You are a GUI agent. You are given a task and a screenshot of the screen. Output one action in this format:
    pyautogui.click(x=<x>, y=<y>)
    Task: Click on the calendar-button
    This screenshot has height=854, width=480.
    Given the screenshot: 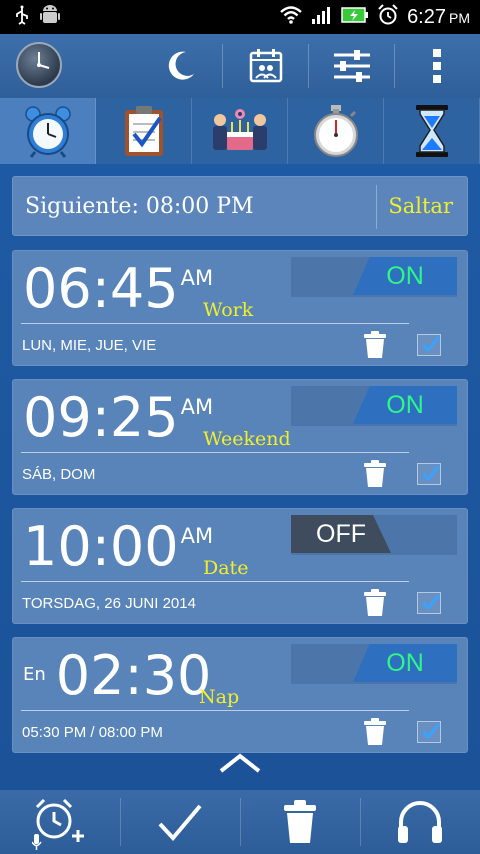 What is the action you would take?
    pyautogui.click(x=266, y=66)
    